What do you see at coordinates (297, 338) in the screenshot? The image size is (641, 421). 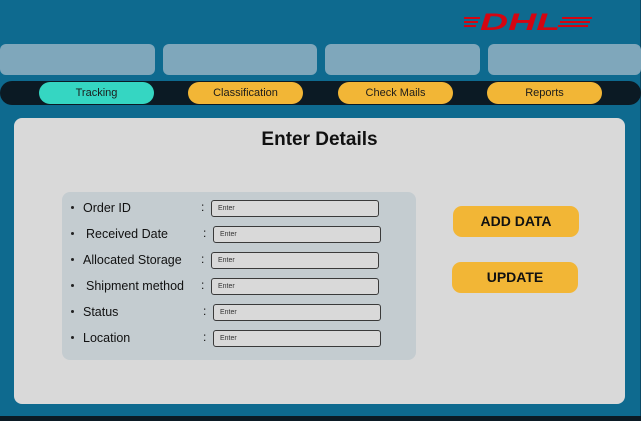 I see `location-input` at bounding box center [297, 338].